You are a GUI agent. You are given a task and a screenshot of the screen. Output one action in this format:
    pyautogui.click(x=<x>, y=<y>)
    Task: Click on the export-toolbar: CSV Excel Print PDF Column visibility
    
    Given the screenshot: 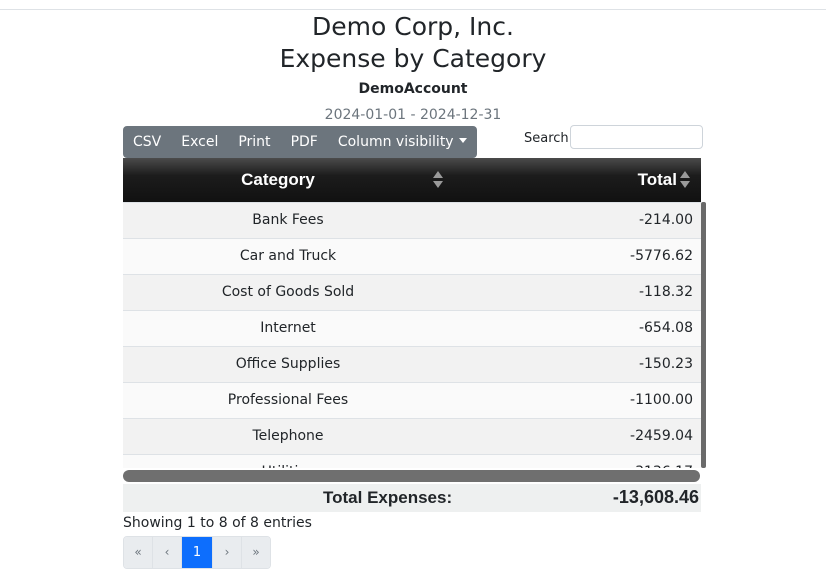 What is the action you would take?
    pyautogui.click(x=300, y=142)
    